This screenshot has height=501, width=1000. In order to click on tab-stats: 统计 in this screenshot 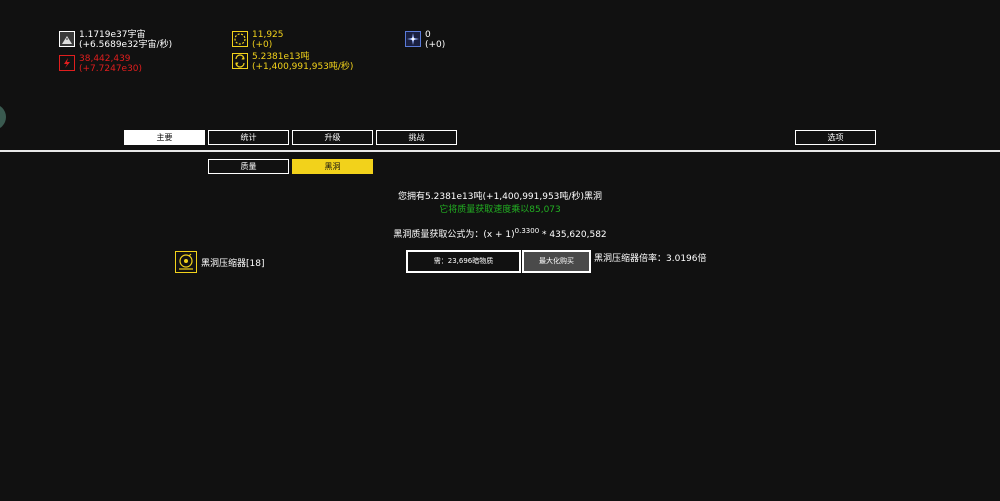, I will do `click(248, 137)`.